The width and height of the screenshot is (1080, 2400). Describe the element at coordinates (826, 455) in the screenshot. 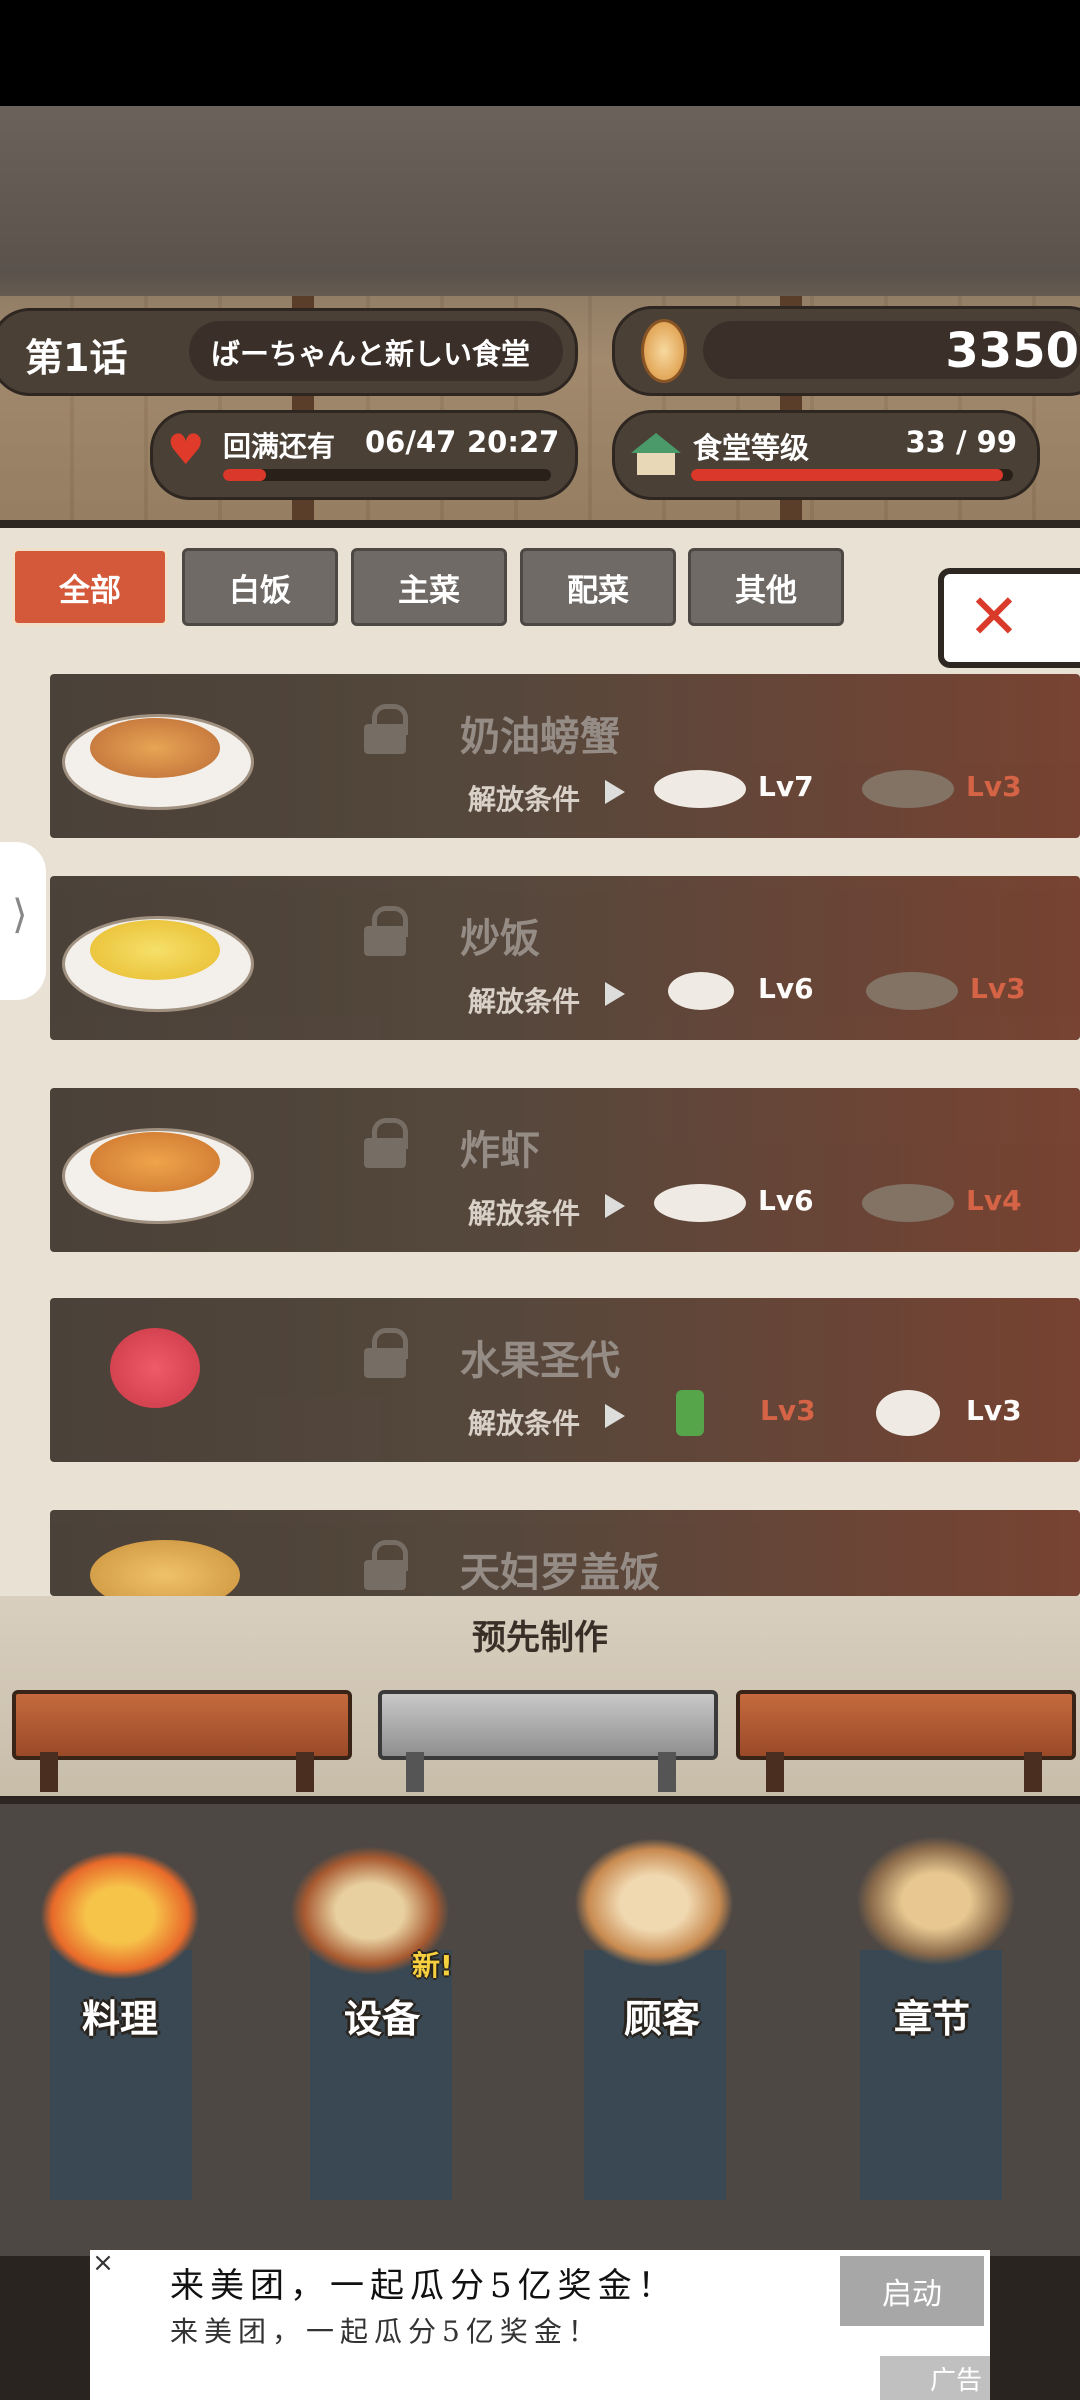

I see `restaurant-level-panel: 食堂等级 33 / 99` at that location.